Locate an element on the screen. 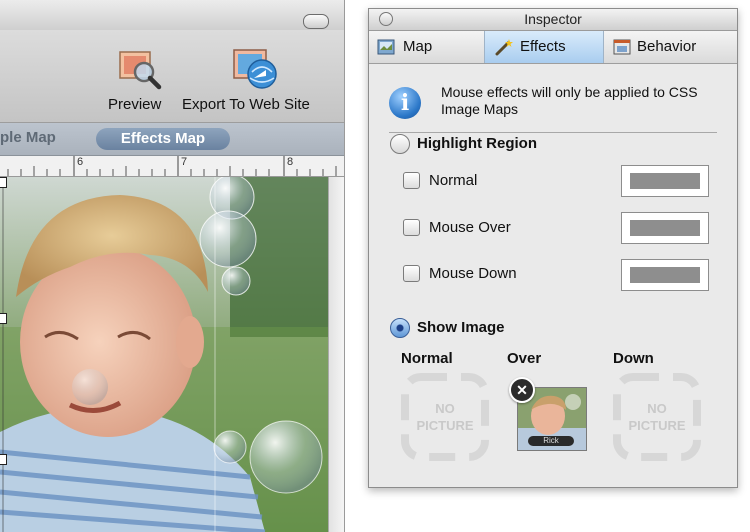 This screenshot has height=532, width=750. tab-simple-map: ple Map is located at coordinates (28, 137).